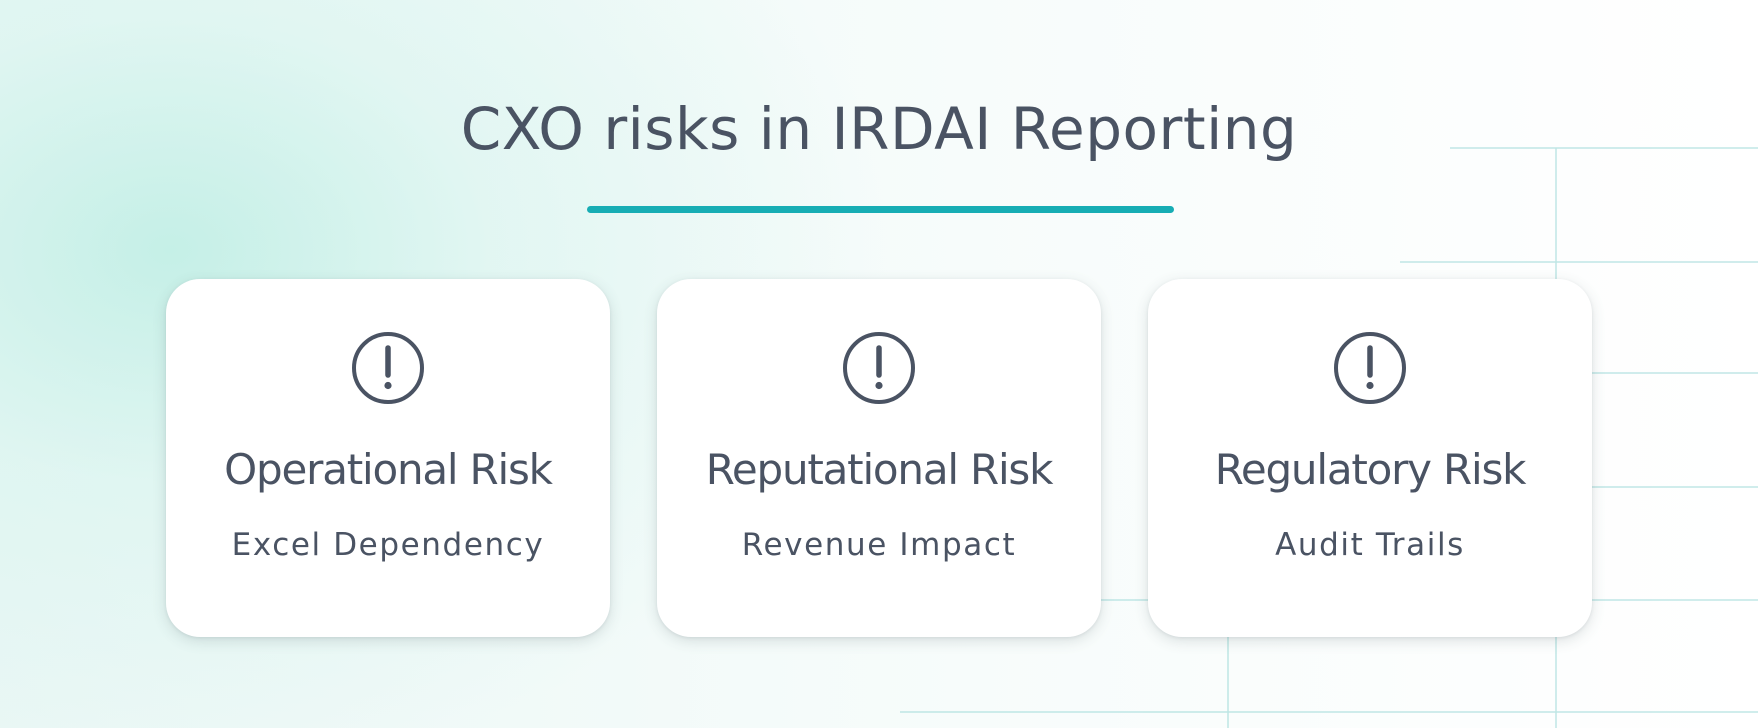 The image size is (1758, 728). I want to click on risk-card-regulatory: Regulatory Risk Audit Trails, so click(1370, 458).